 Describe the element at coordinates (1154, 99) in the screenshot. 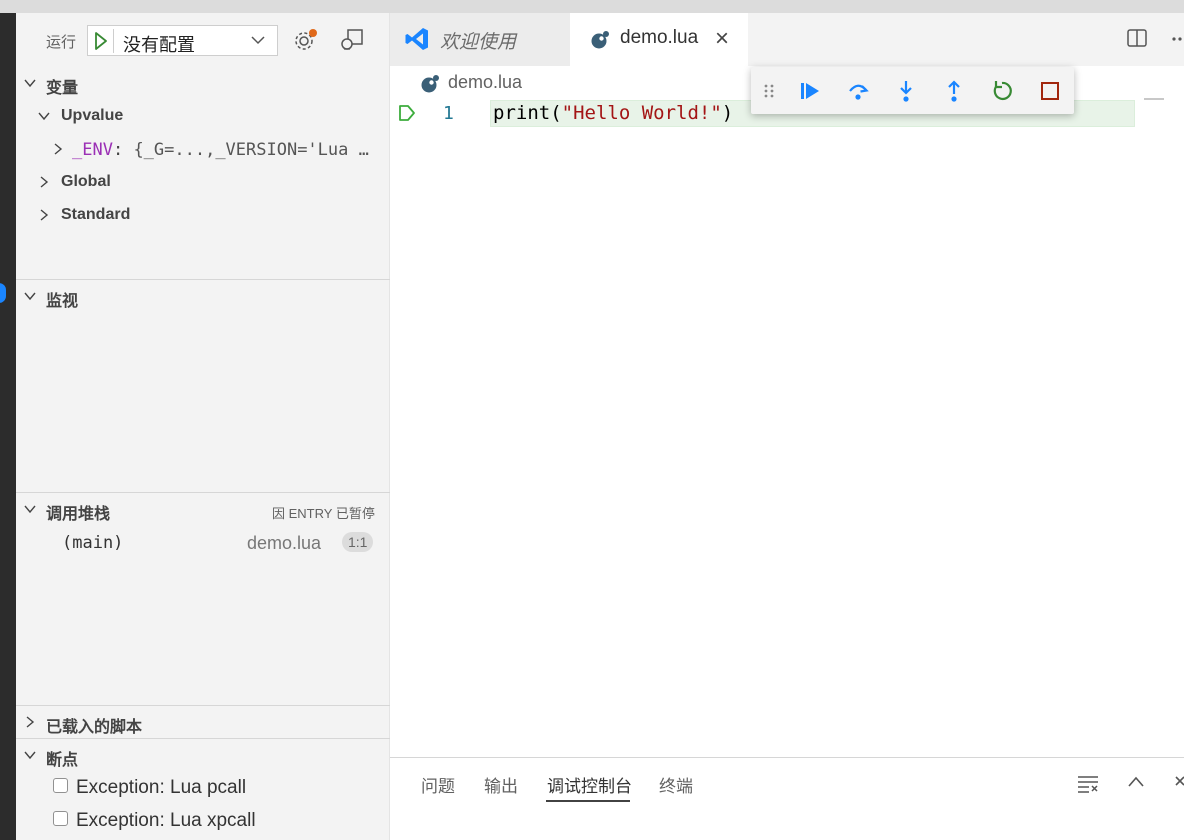

I see `minimap-slider` at that location.